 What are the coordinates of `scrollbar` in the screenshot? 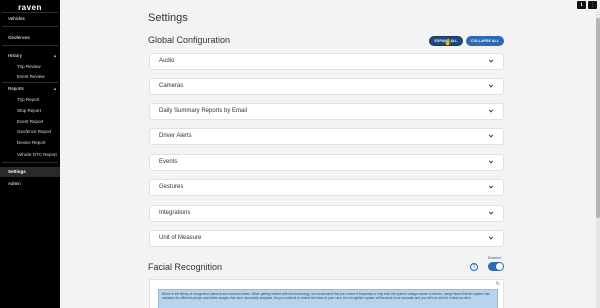 It's located at (598, 160).